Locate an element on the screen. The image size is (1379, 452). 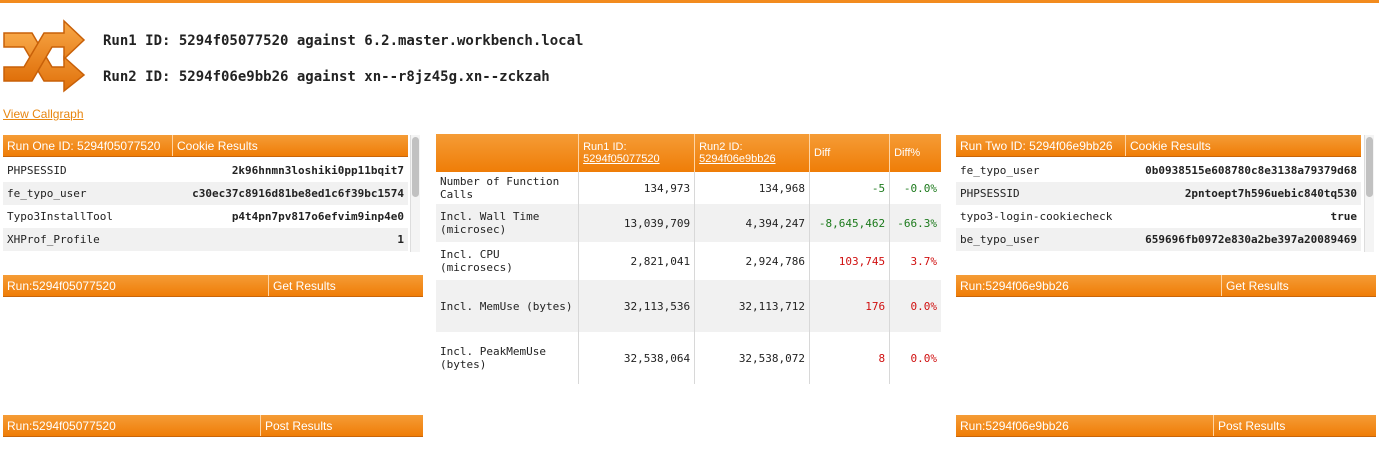
metric-cell: Number of Function Calls is located at coordinates (508, 188).